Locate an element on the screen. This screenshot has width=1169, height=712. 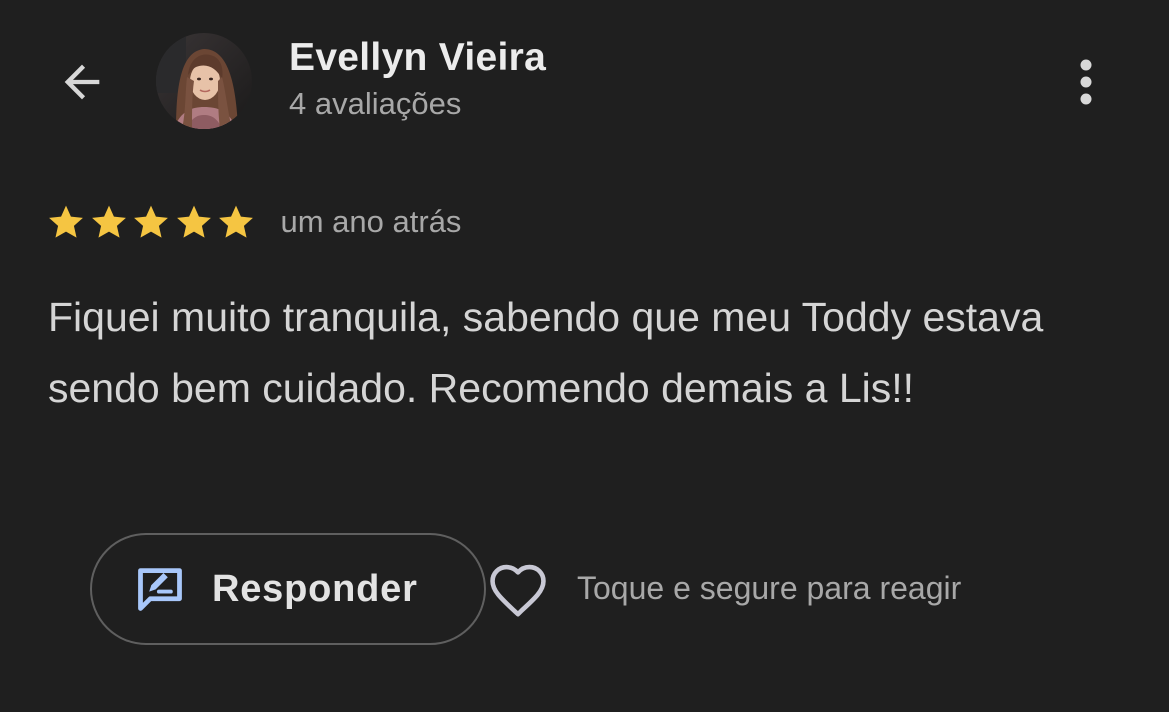
author-review-count: 4 avaliações is located at coordinates (375, 103).